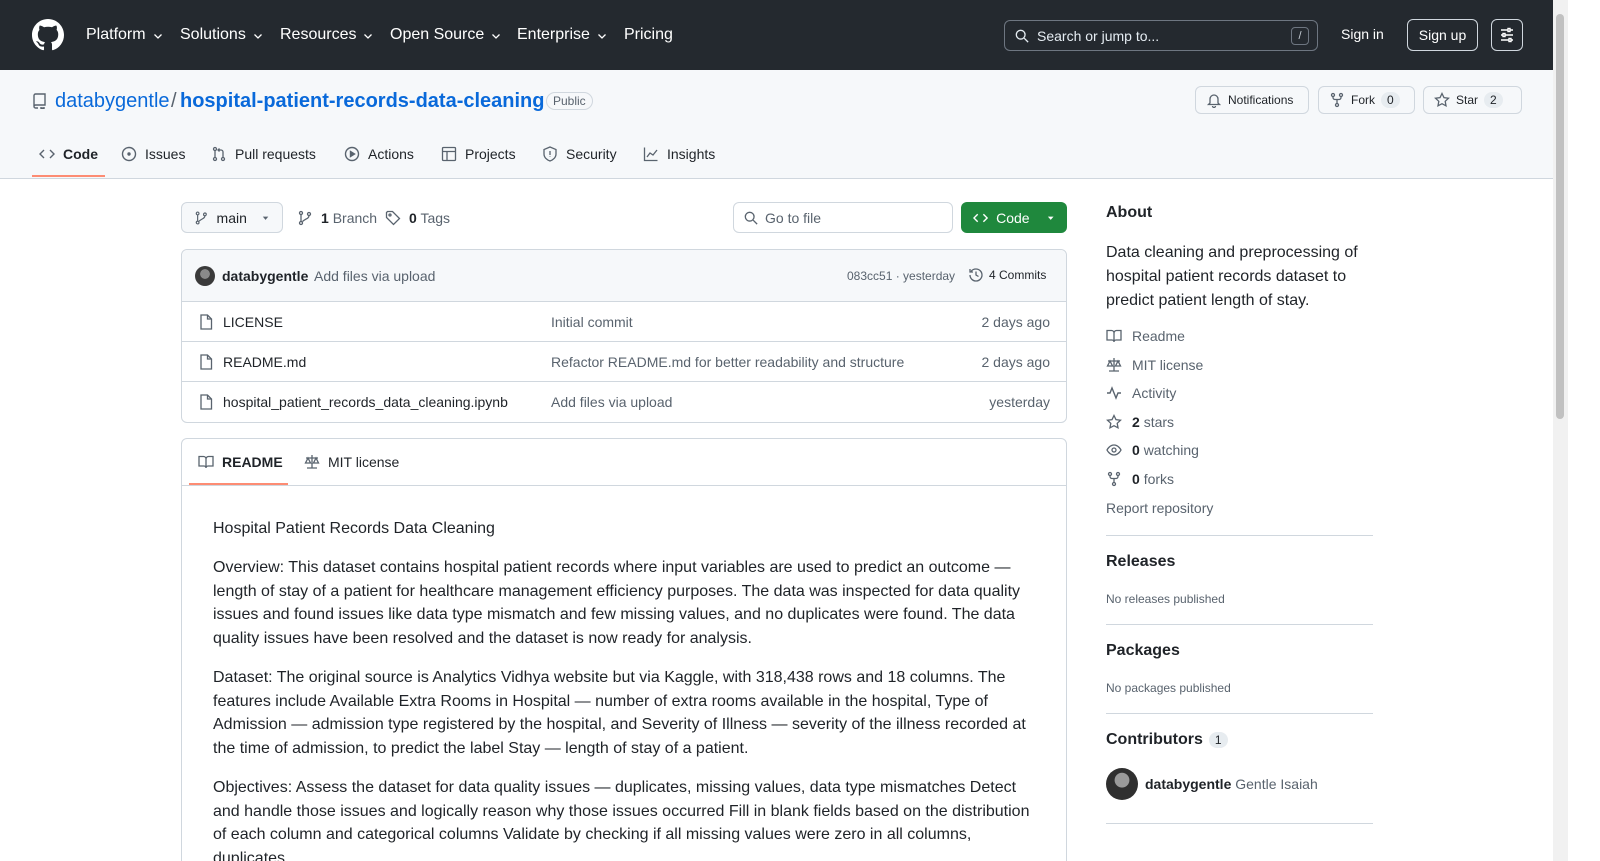 The height and width of the screenshot is (861, 1600). What do you see at coordinates (1362, 34) in the screenshot?
I see `sign-in-link: Sign in` at bounding box center [1362, 34].